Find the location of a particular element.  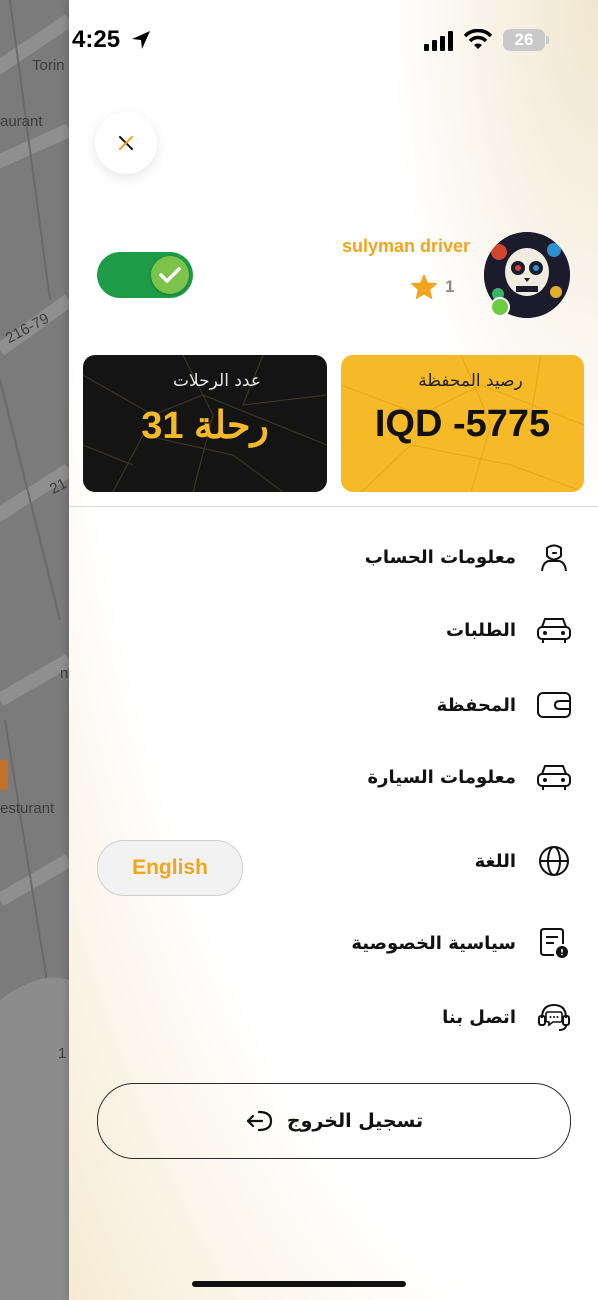

menu-item-label: اللغة is located at coordinates (495, 861).